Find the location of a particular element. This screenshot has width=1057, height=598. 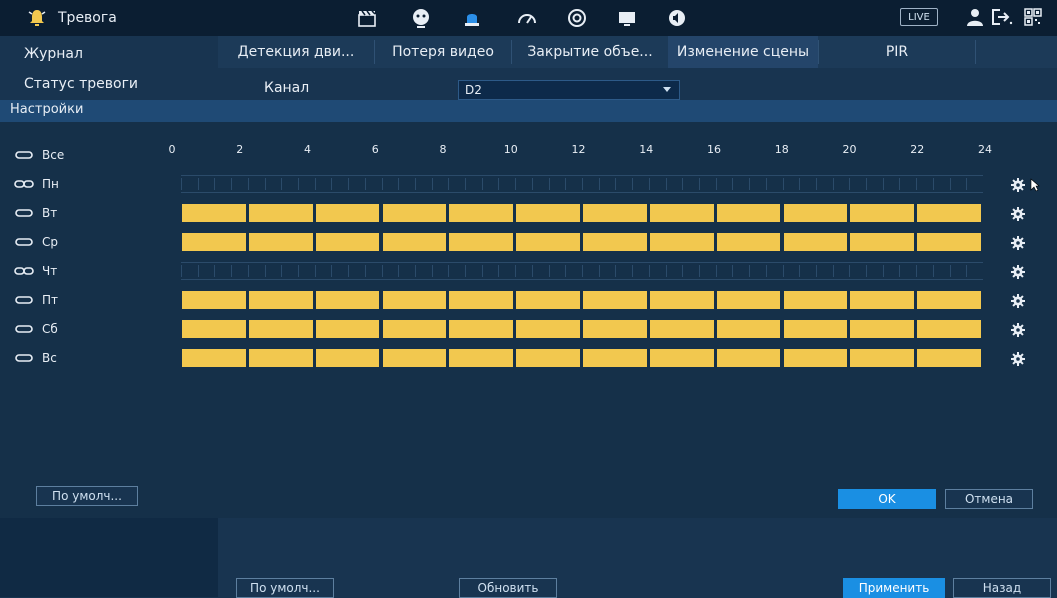

siren-icon is located at coordinates (472, 18).